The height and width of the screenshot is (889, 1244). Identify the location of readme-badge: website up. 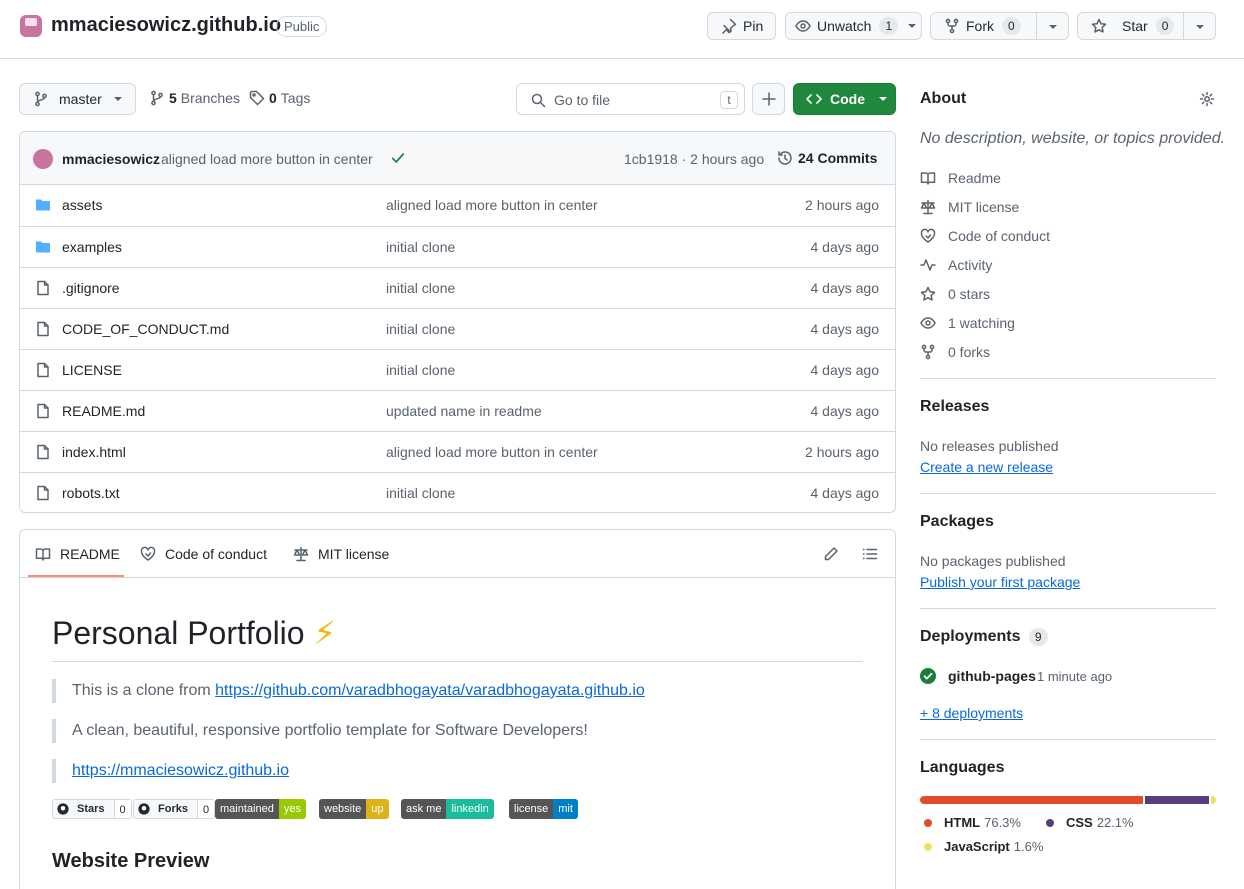
(354, 809).